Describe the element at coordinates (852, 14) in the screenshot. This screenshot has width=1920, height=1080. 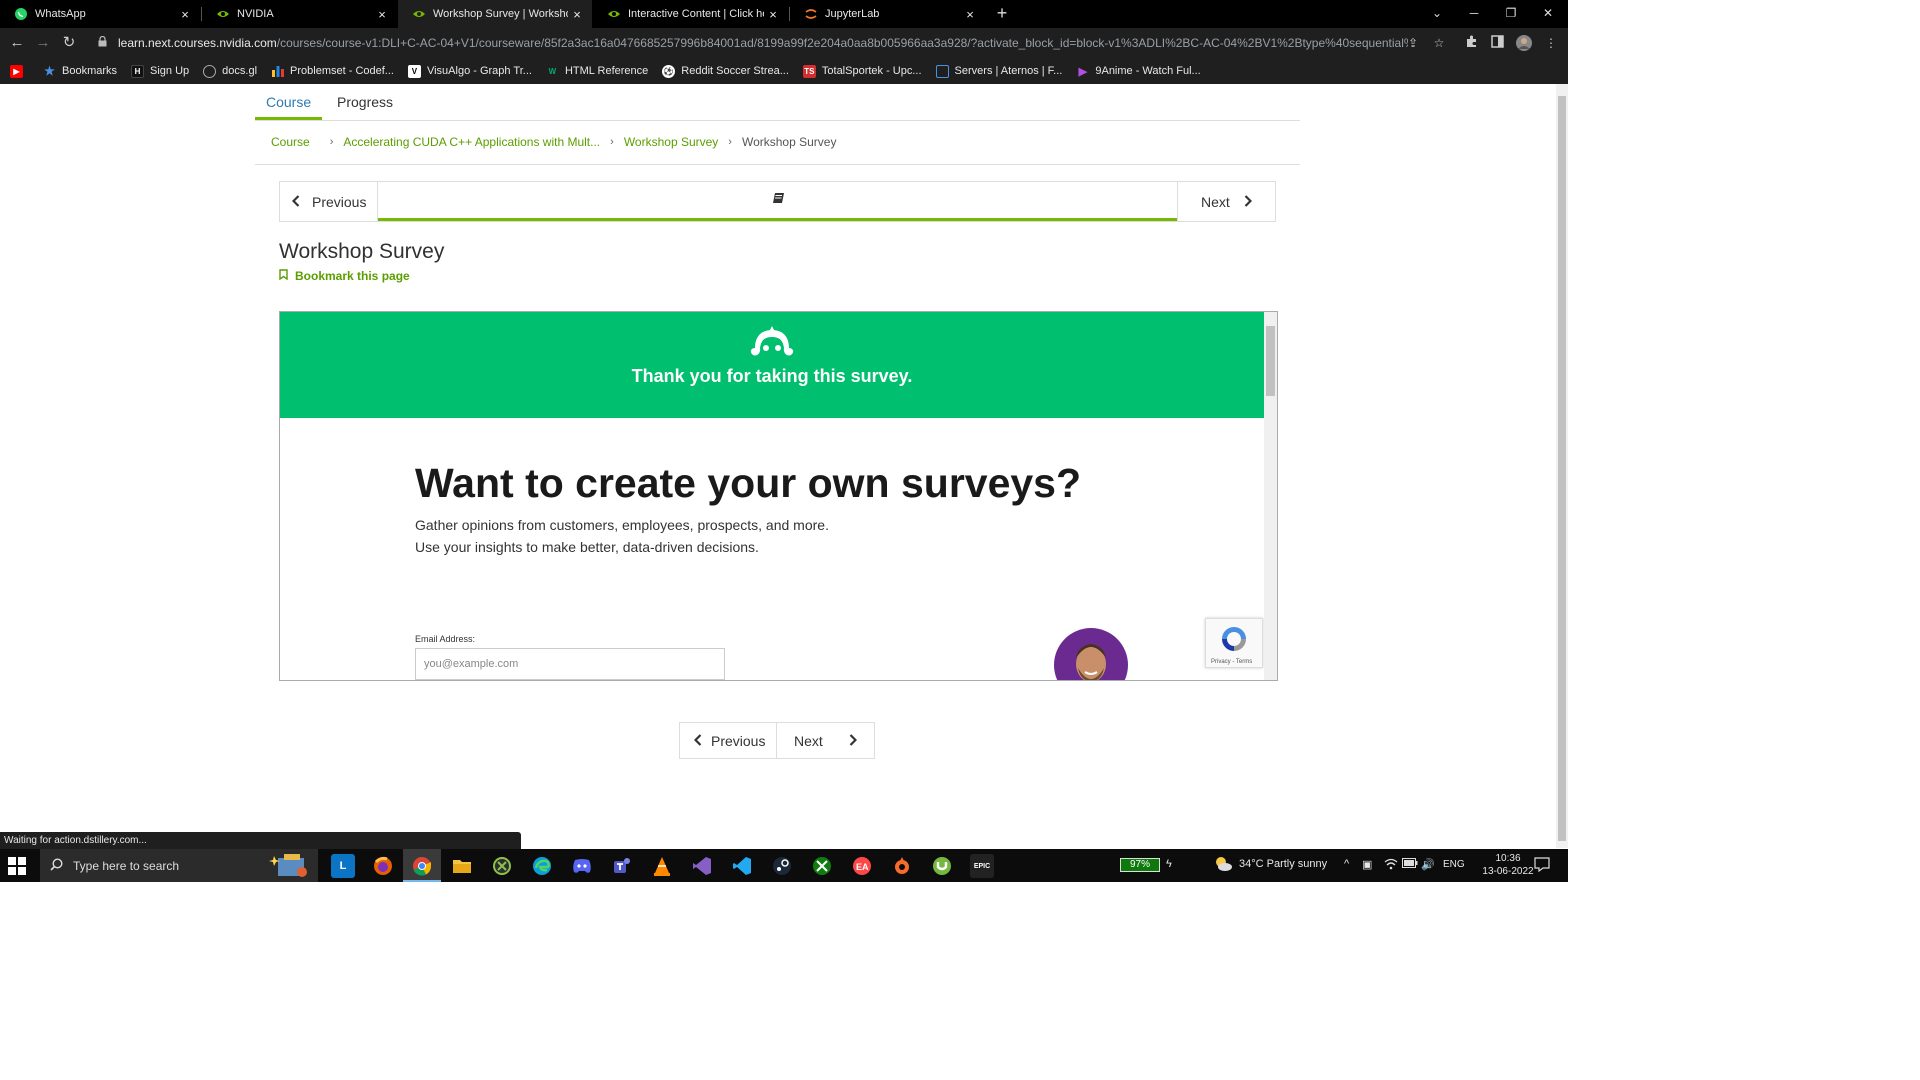
I see `tab-title: JupyterLab` at that location.